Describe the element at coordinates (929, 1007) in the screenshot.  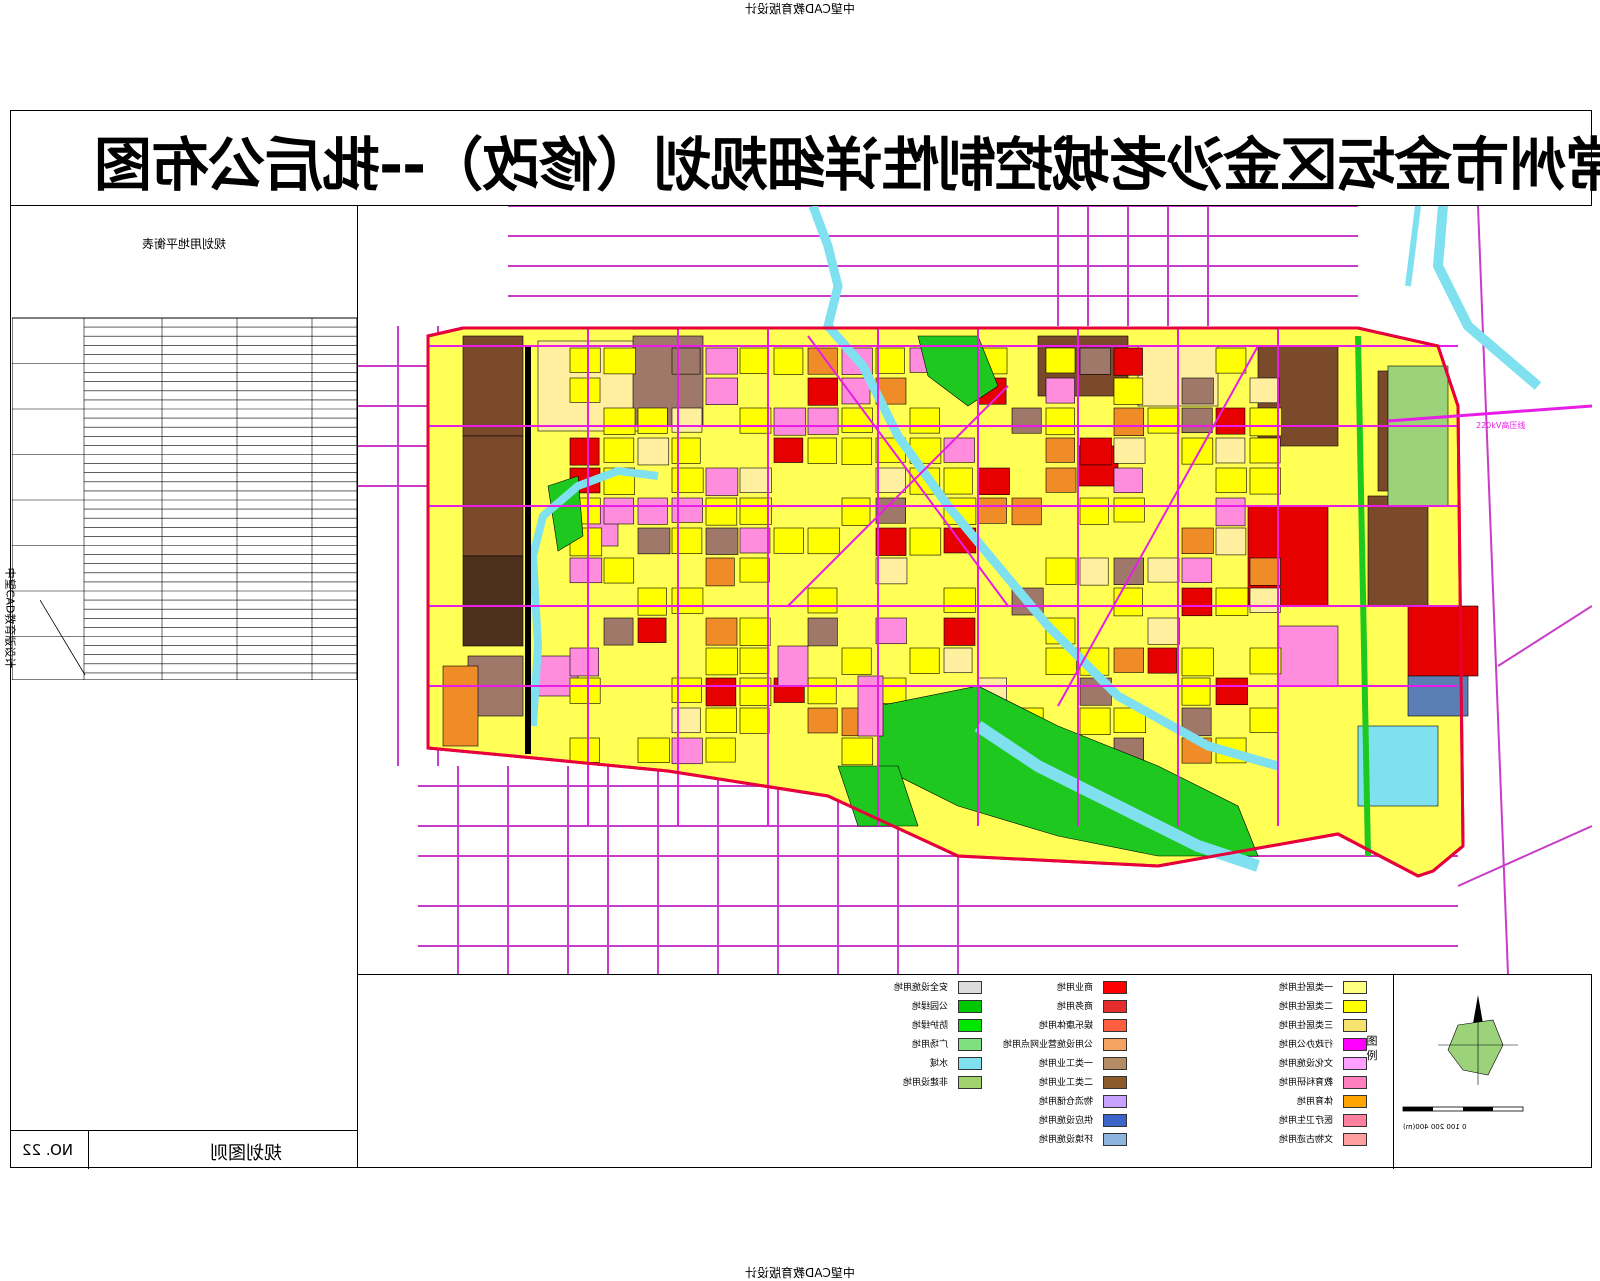
I see `legend-label: 公园绿地` at that location.